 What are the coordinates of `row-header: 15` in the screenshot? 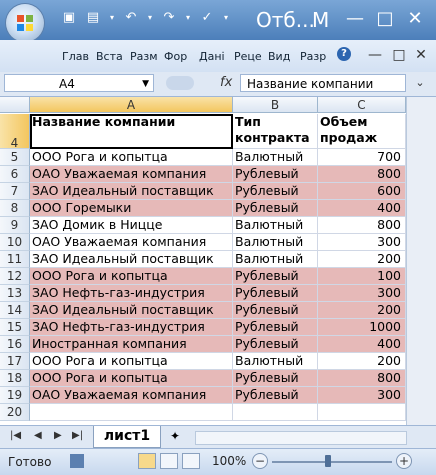 It's located at (15, 327).